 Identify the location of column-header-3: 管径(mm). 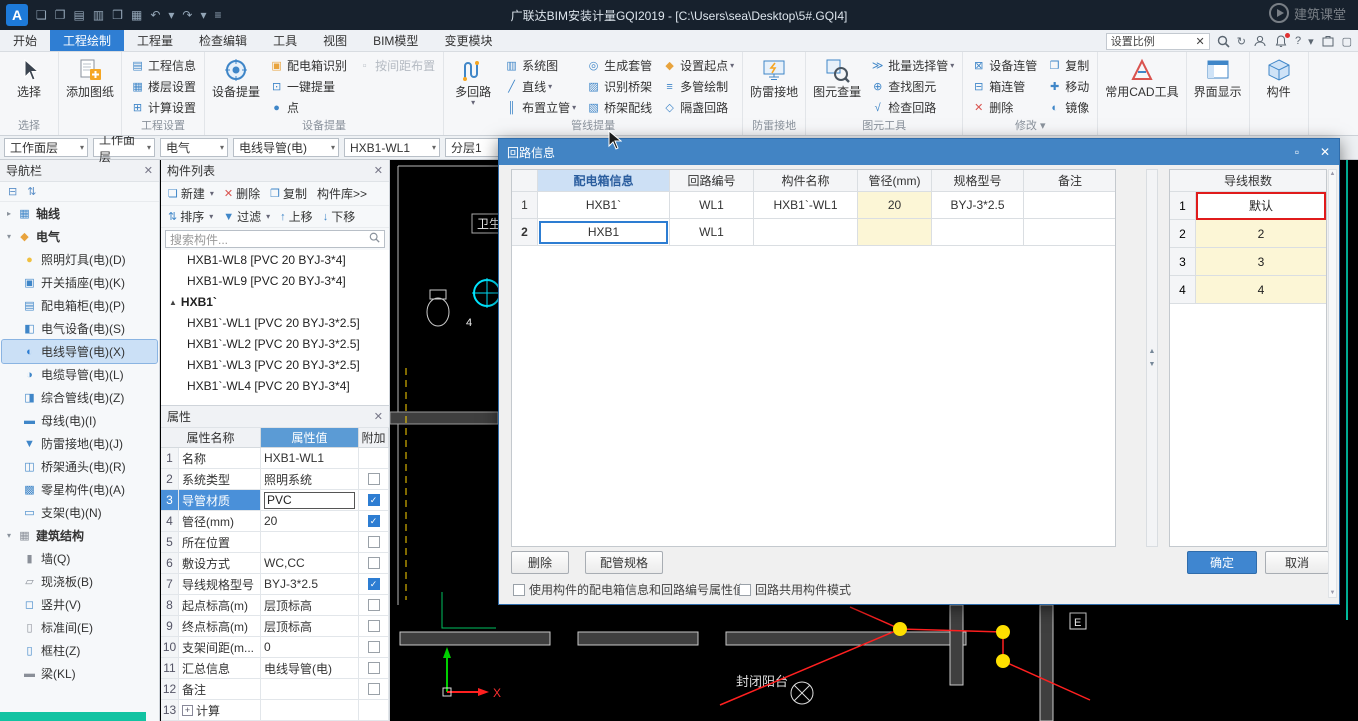
(895, 181).